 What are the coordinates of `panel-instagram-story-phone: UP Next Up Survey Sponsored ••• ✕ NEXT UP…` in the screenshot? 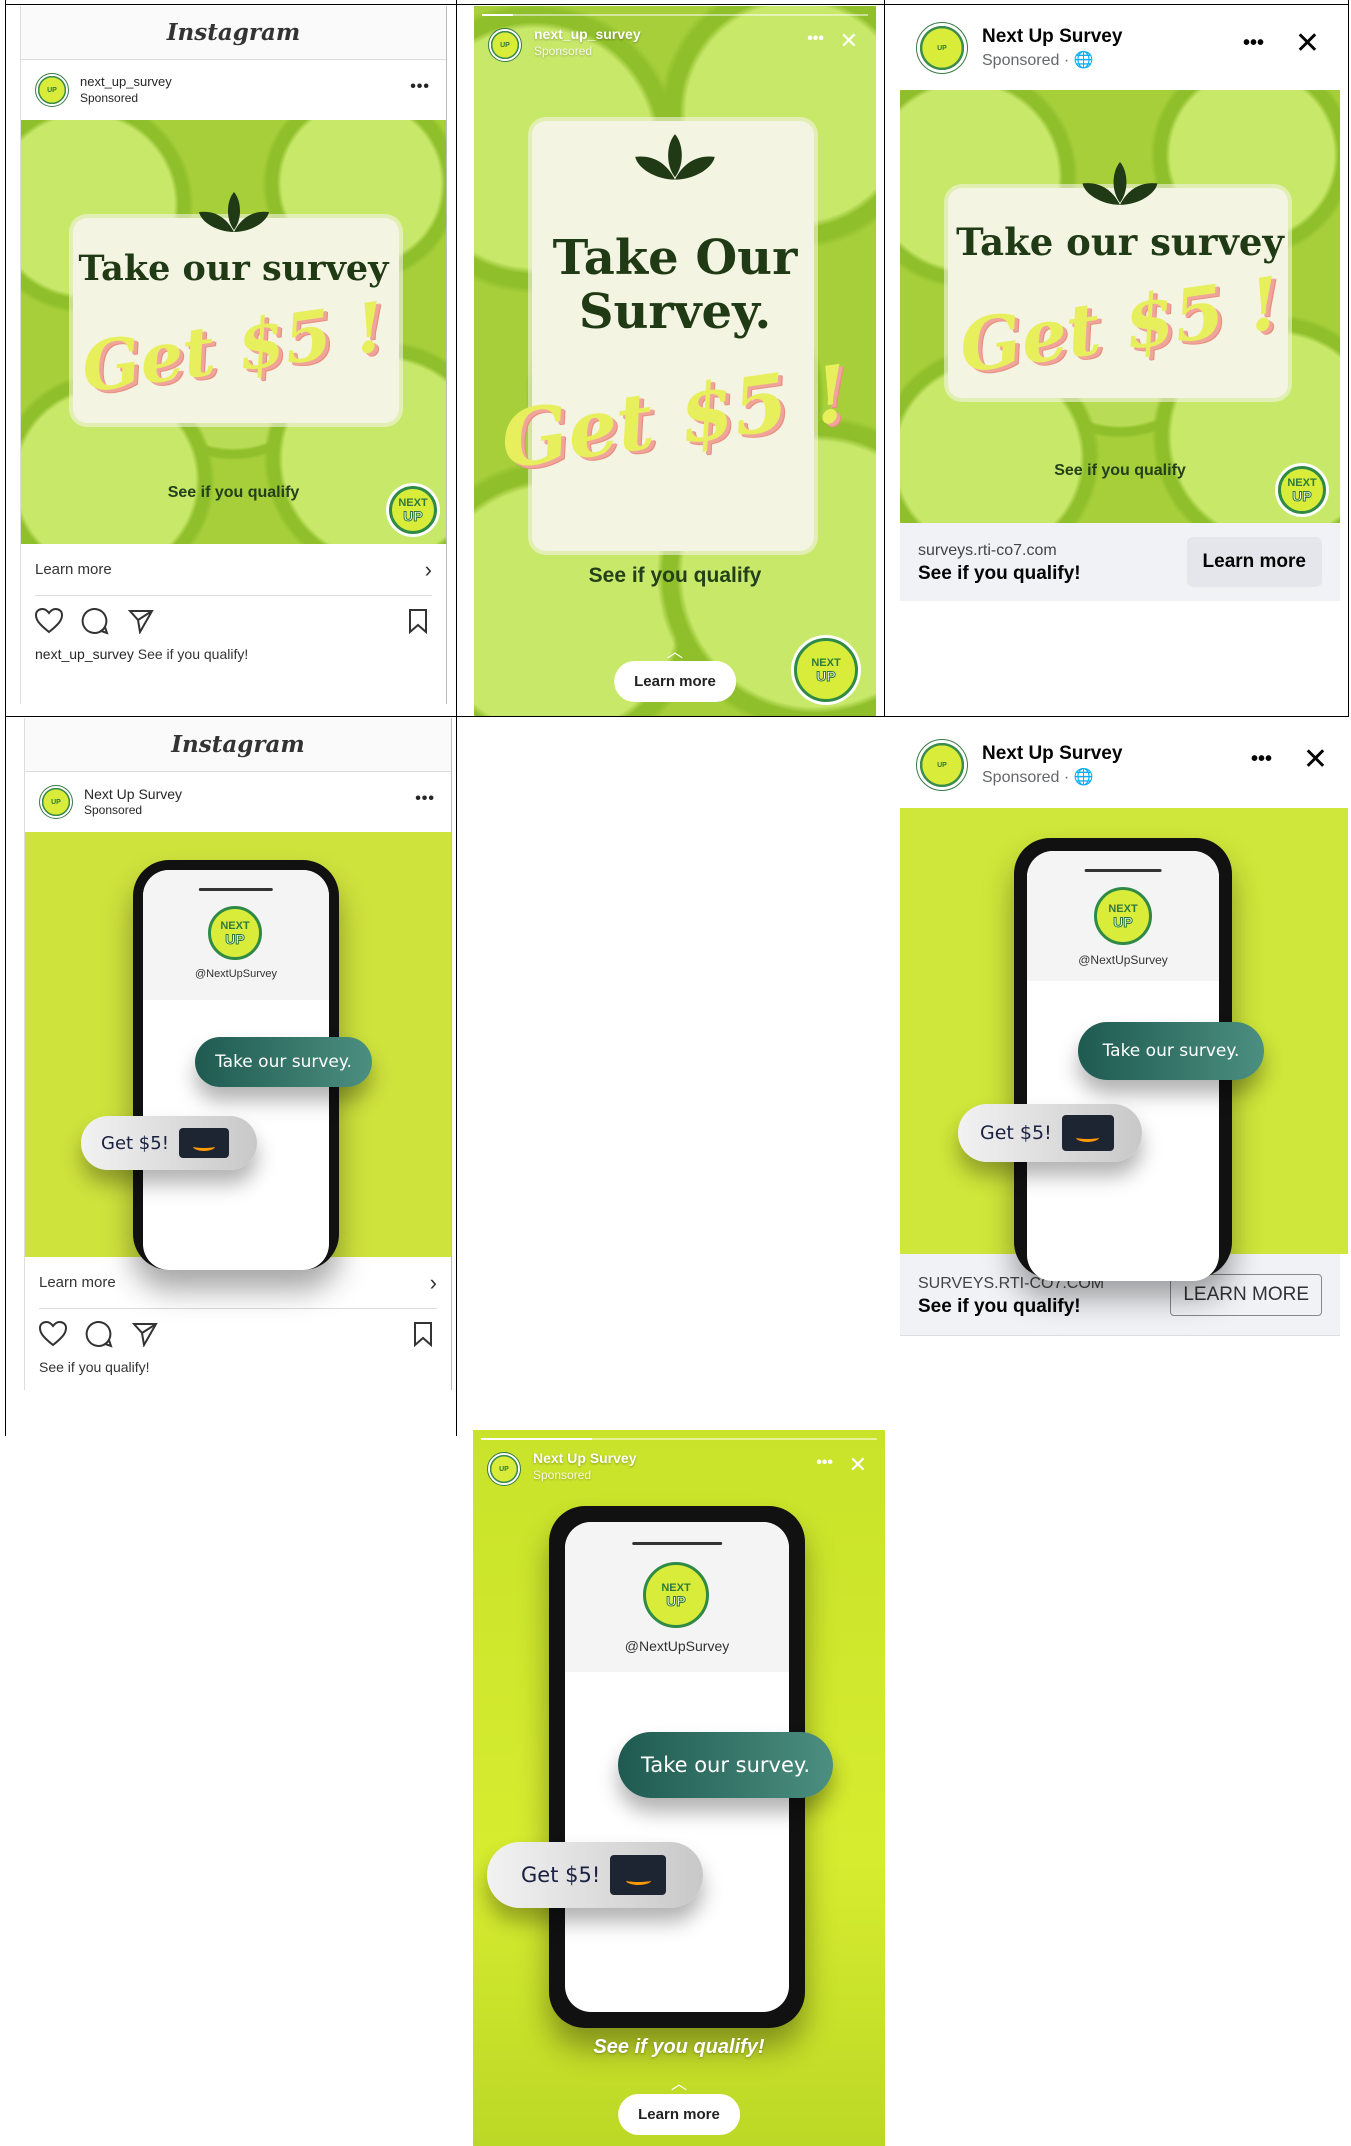 It's located at (679, 1788).